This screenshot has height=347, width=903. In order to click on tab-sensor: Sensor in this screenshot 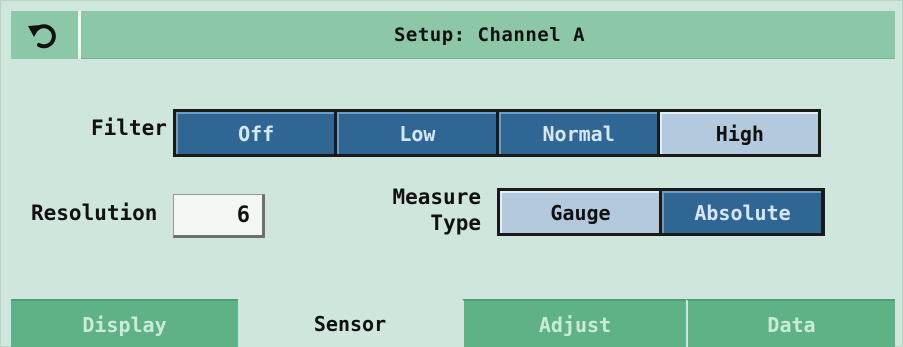, I will do `click(350, 323)`.